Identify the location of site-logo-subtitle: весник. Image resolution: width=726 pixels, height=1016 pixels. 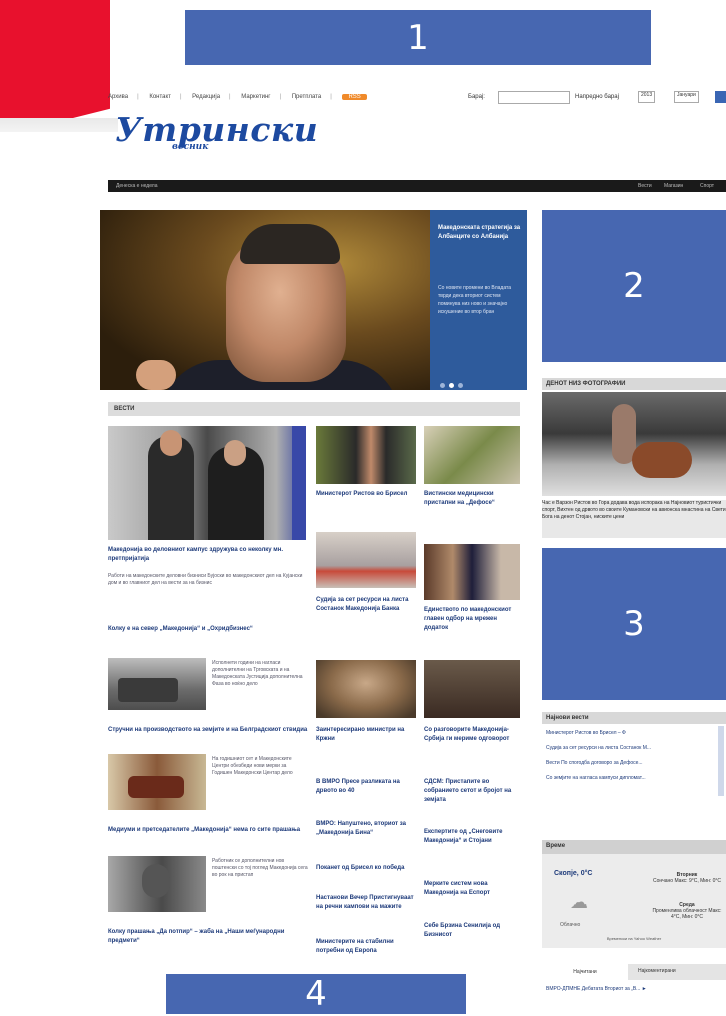
(190, 147).